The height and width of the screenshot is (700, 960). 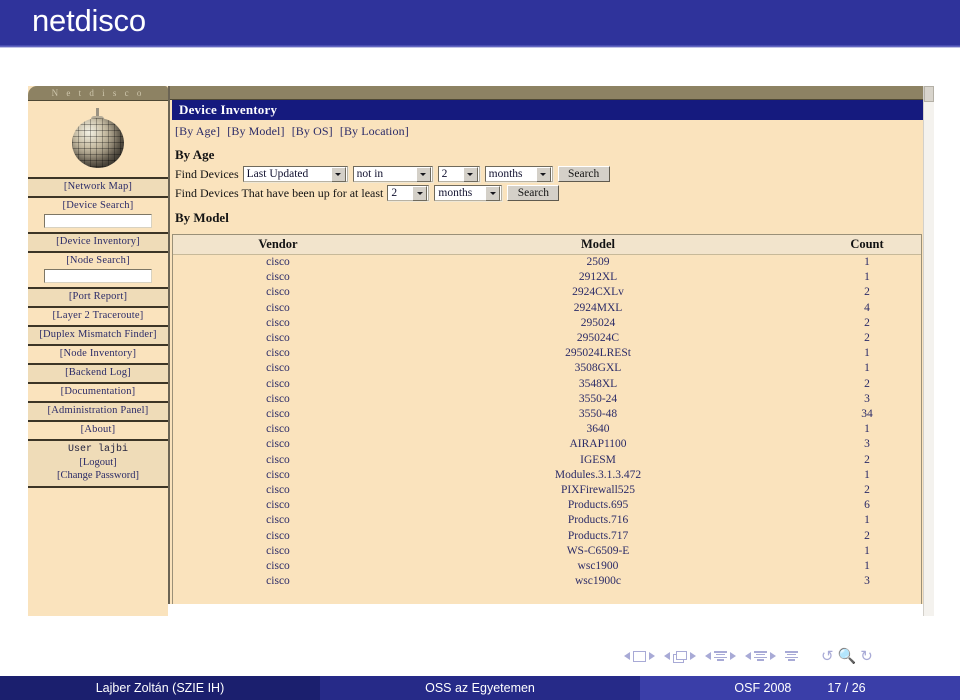 I want to click on age-number-select: 2, so click(x=458, y=174).